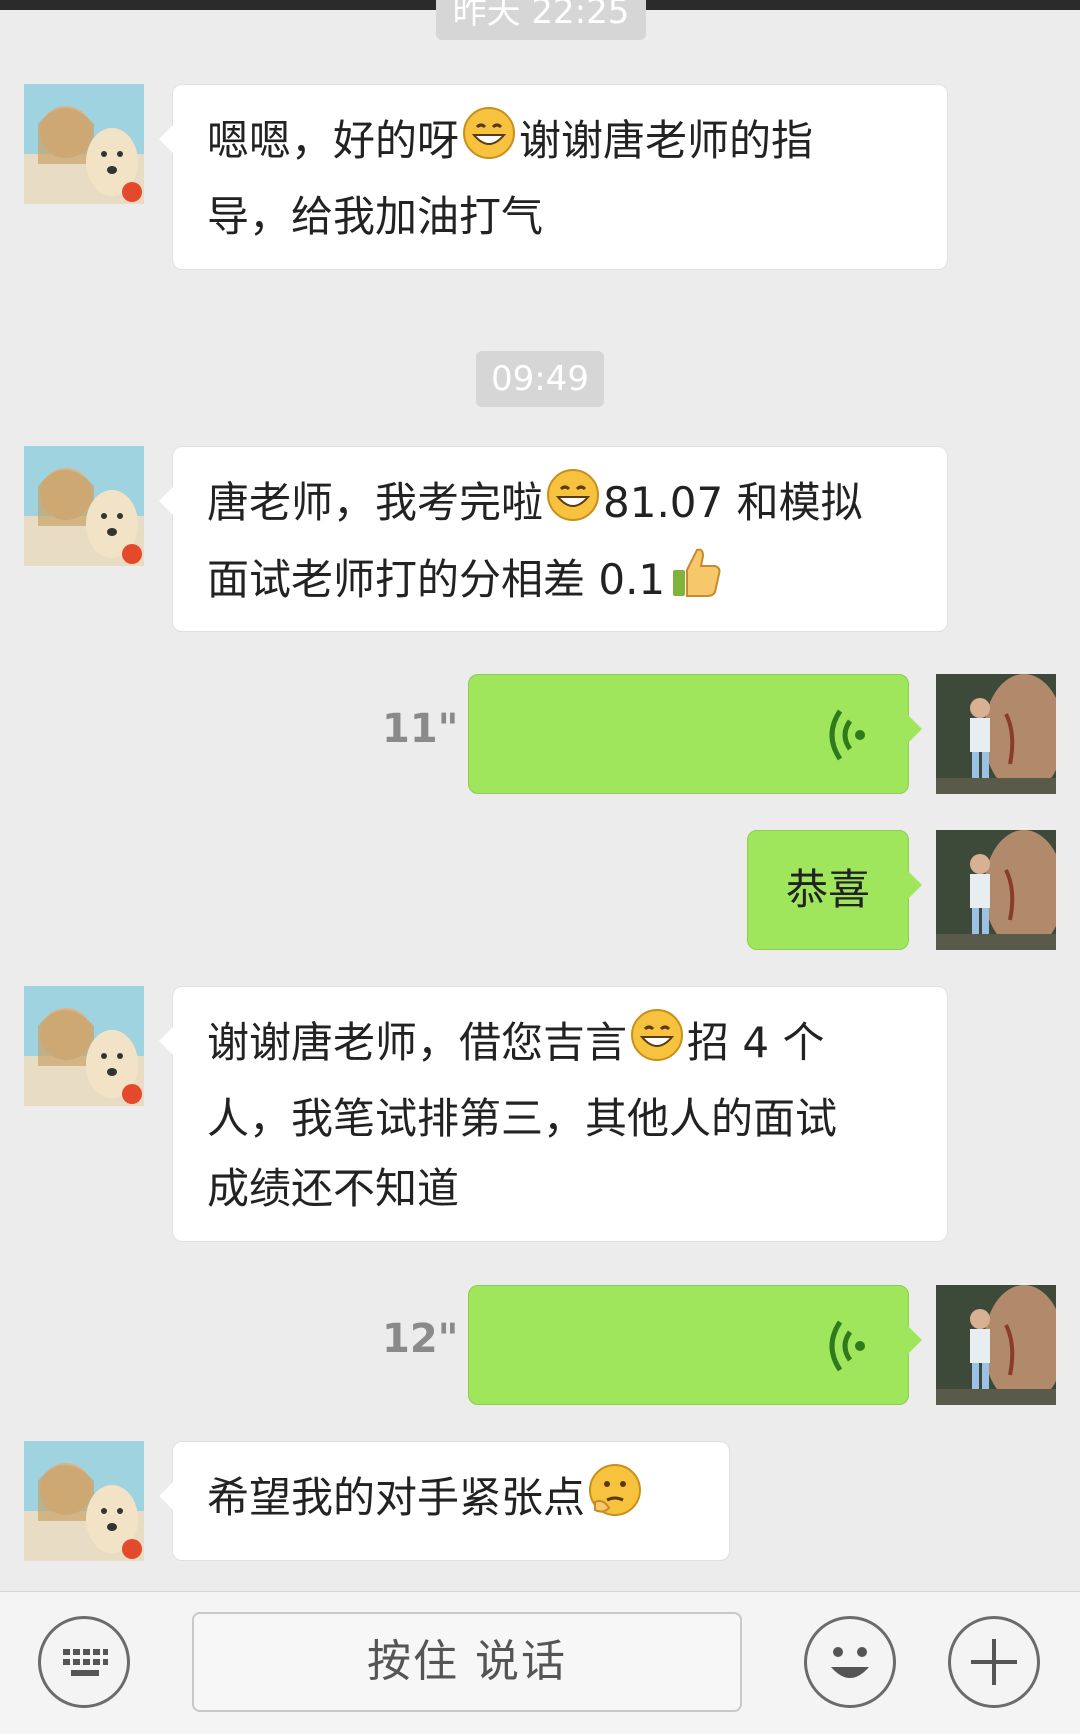  I want to click on message-bubble: 谢谢唐老师，借您吉言 招 4 个 人，我笔试排第三，其他人的面试 成绩还不知道, so click(553, 1114).